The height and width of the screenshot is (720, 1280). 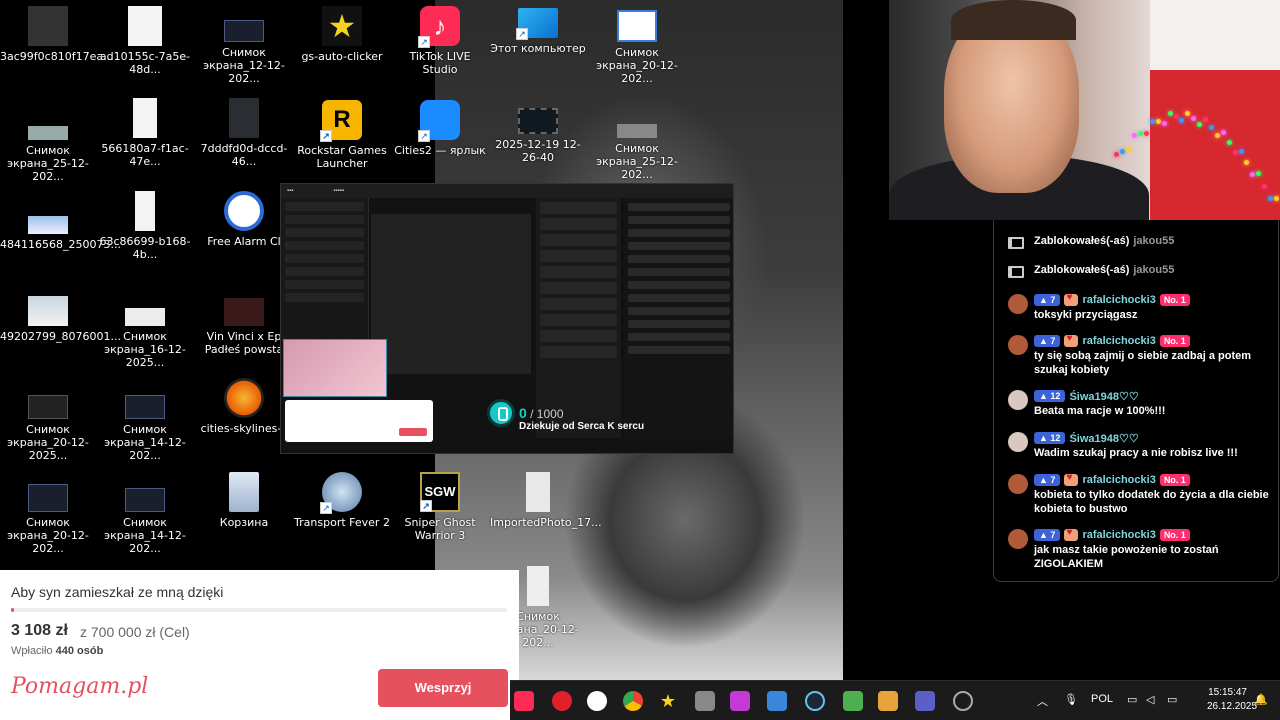 I want to click on media-taskbar-icon, so click(x=888, y=701).